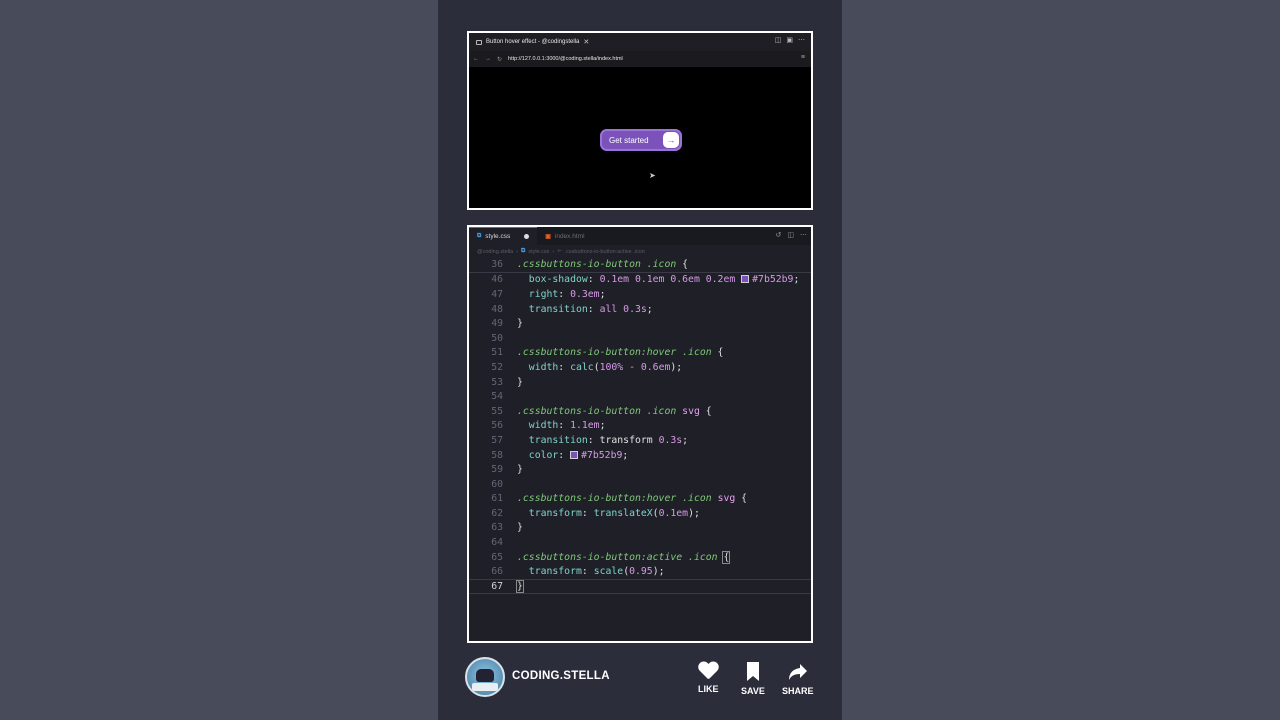 The width and height of the screenshot is (1280, 720). What do you see at coordinates (497, 557) in the screenshot?
I see `line-number: 65` at bounding box center [497, 557].